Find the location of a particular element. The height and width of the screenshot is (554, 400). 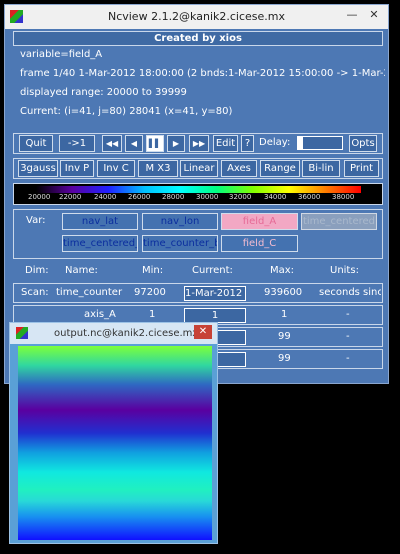

delay-slider-thumb is located at coordinates (300, 143).